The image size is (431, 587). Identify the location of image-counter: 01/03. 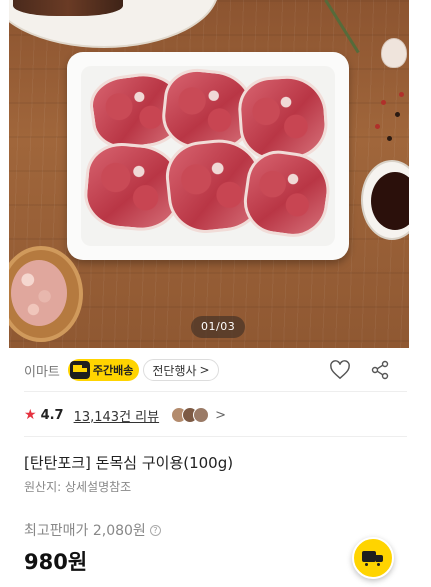
(218, 327).